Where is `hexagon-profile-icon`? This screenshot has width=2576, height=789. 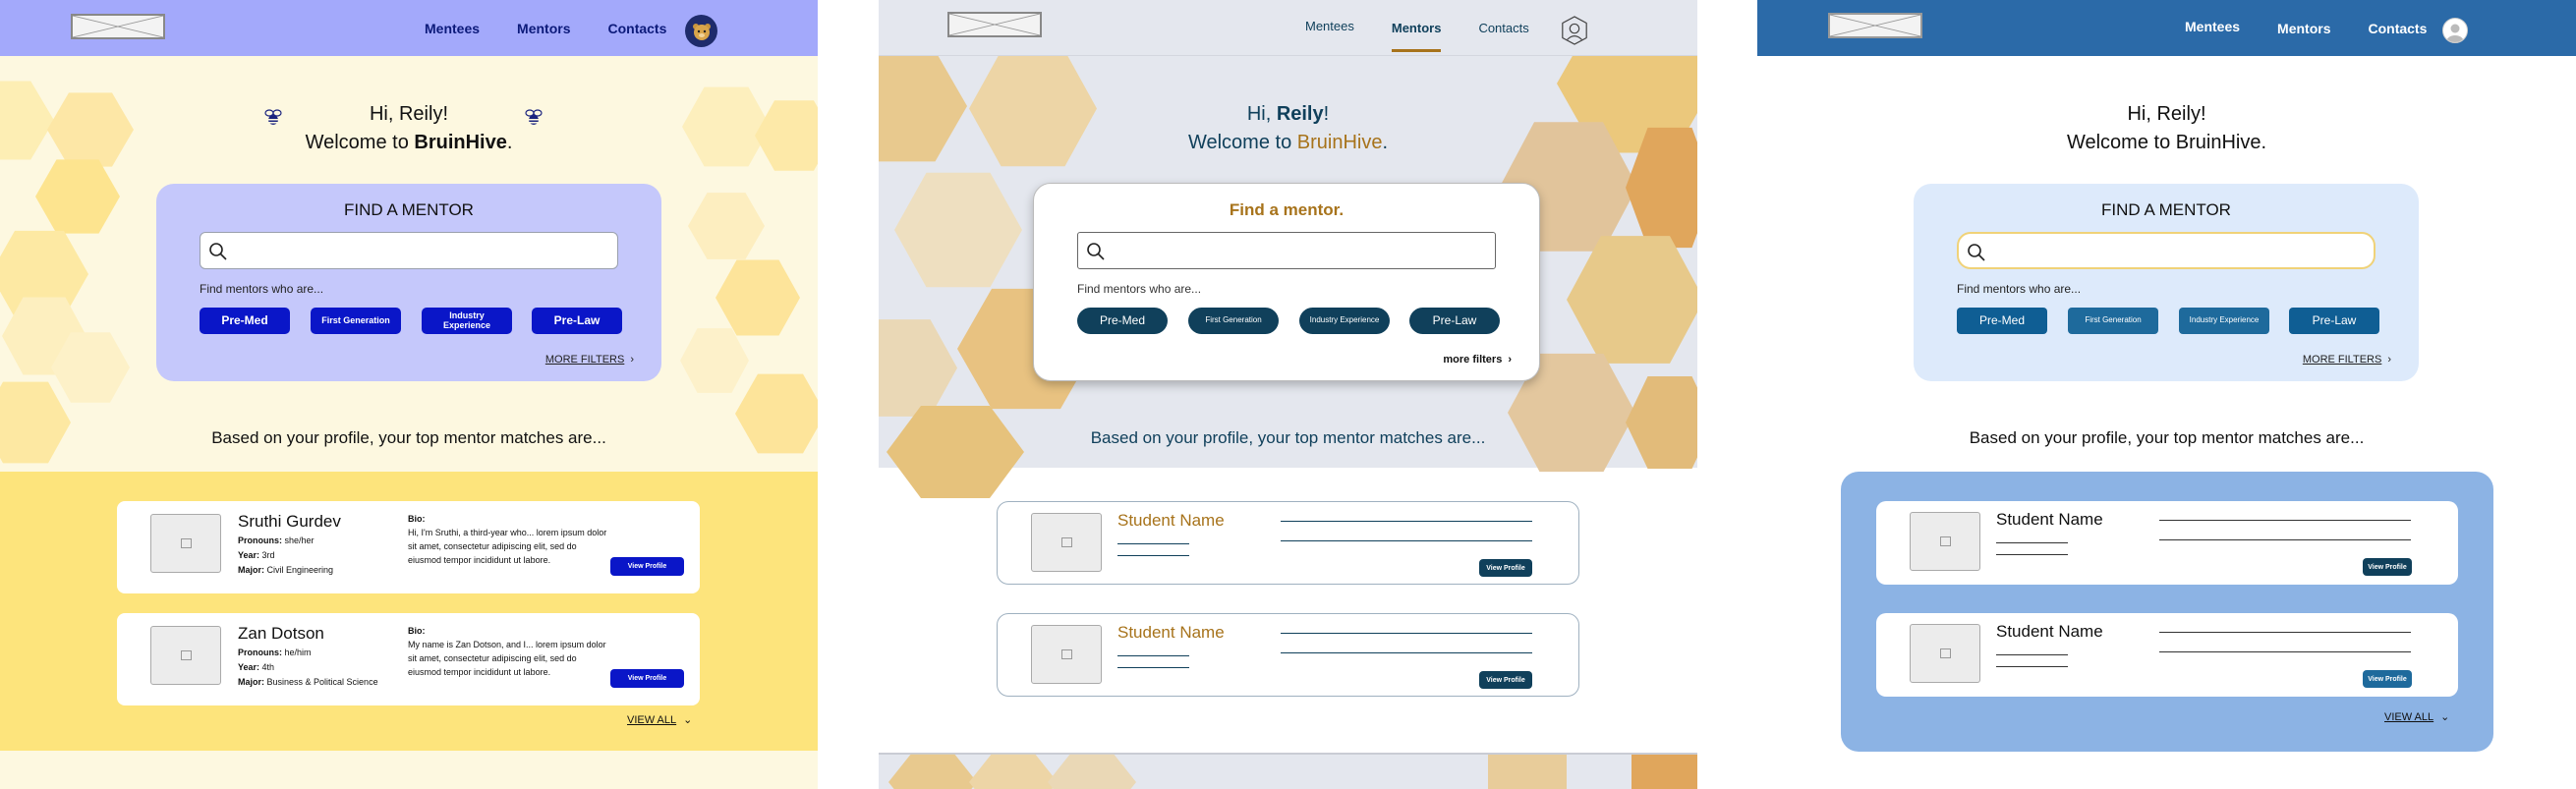 hexagon-profile-icon is located at coordinates (1575, 31).